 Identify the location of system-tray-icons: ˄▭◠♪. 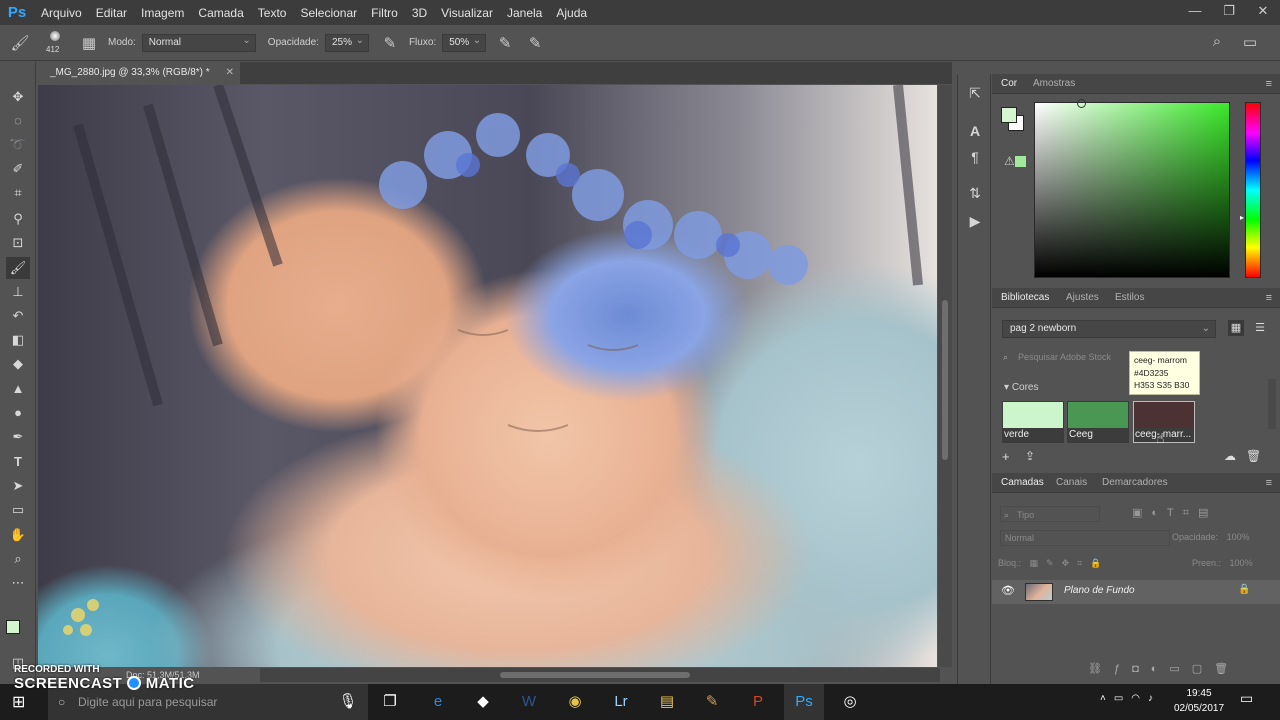
(1130, 698).